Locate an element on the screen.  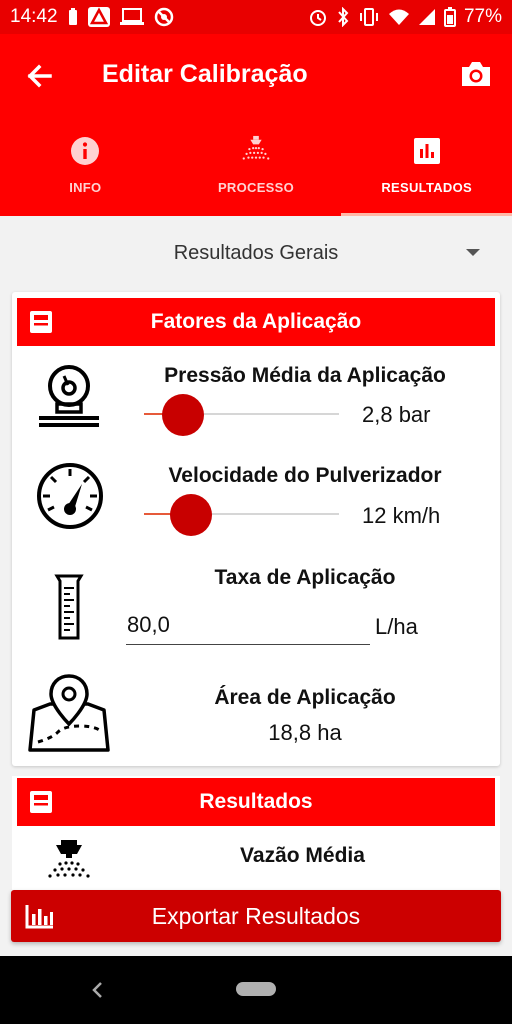
pressao-value: 2,8 bar is located at coordinates (396, 414).